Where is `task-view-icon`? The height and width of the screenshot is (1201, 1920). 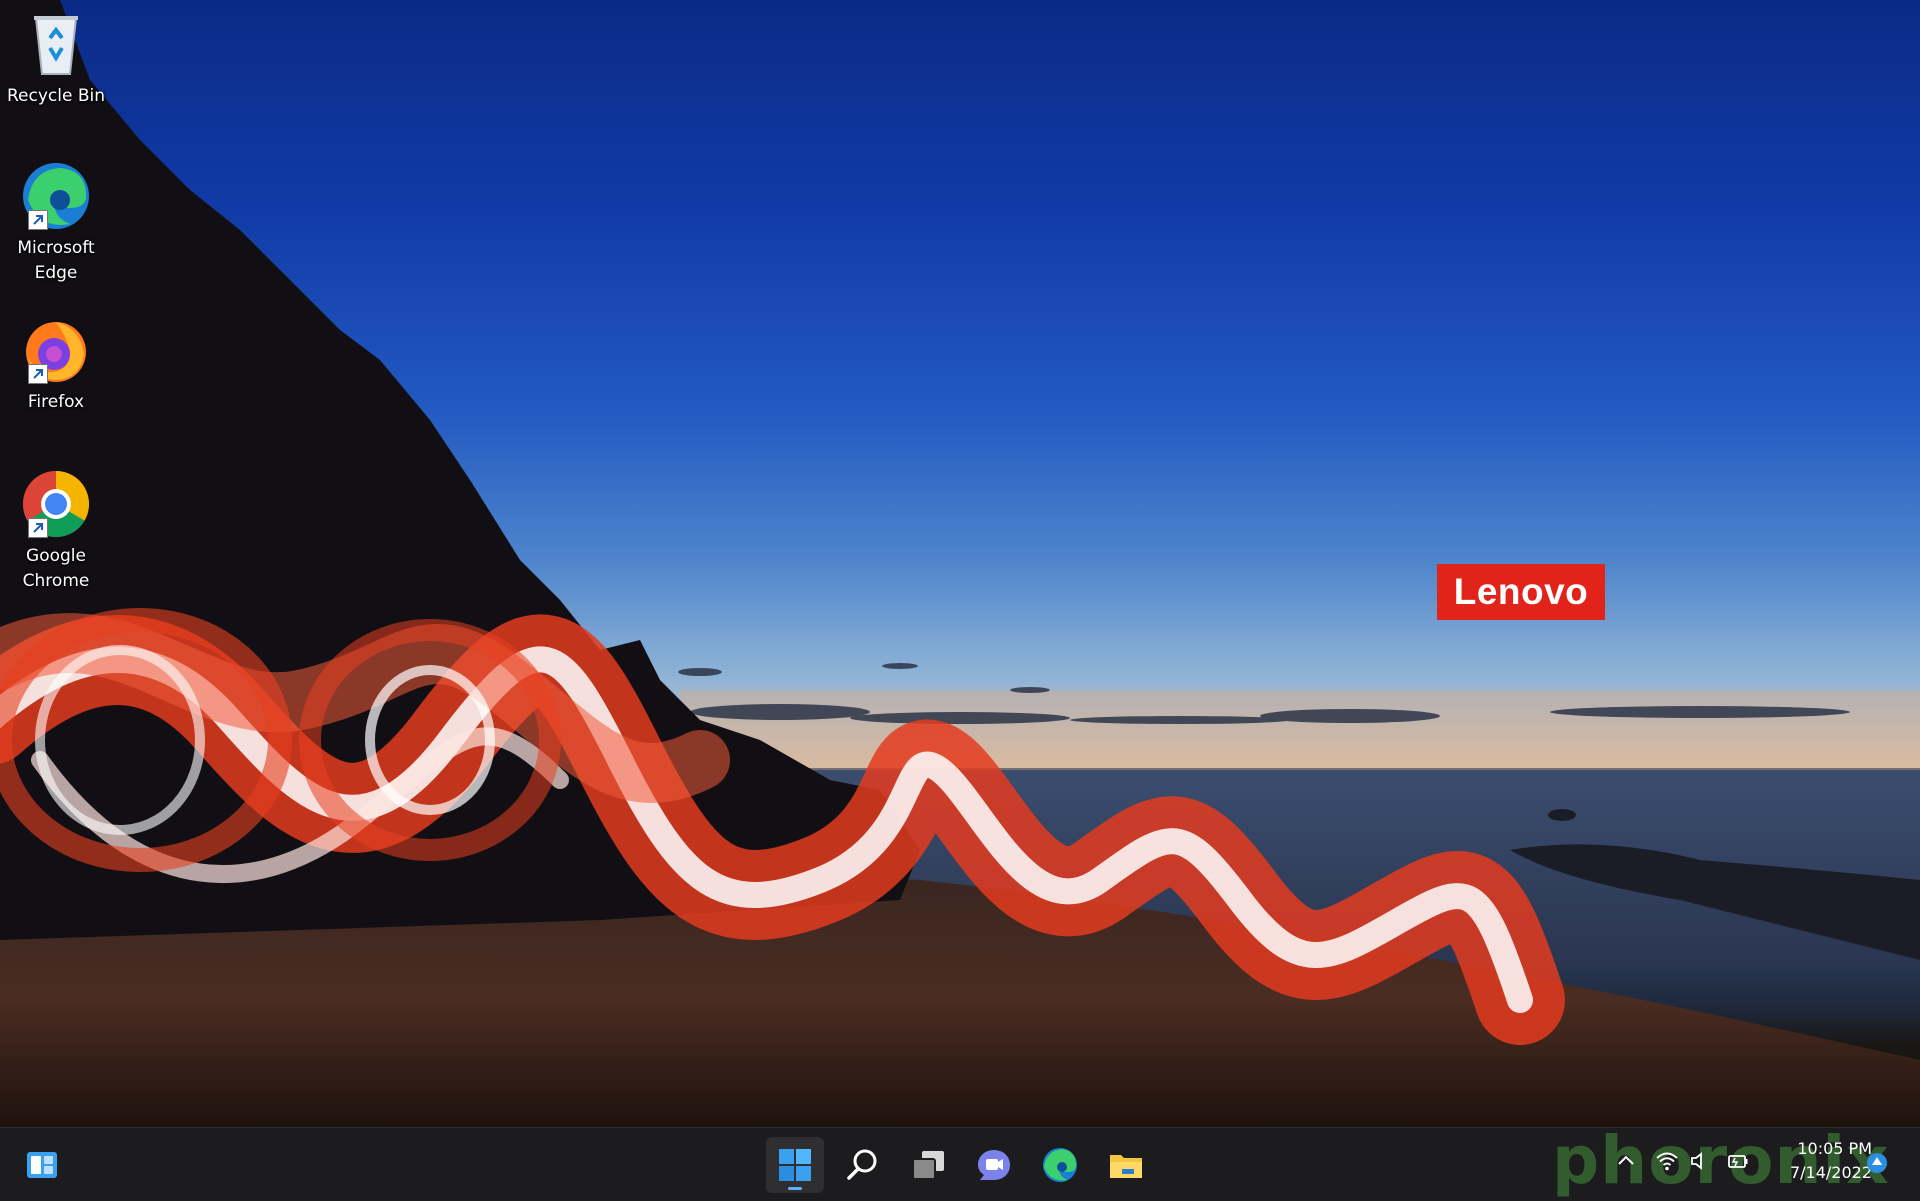 task-view-icon is located at coordinates (928, 1165).